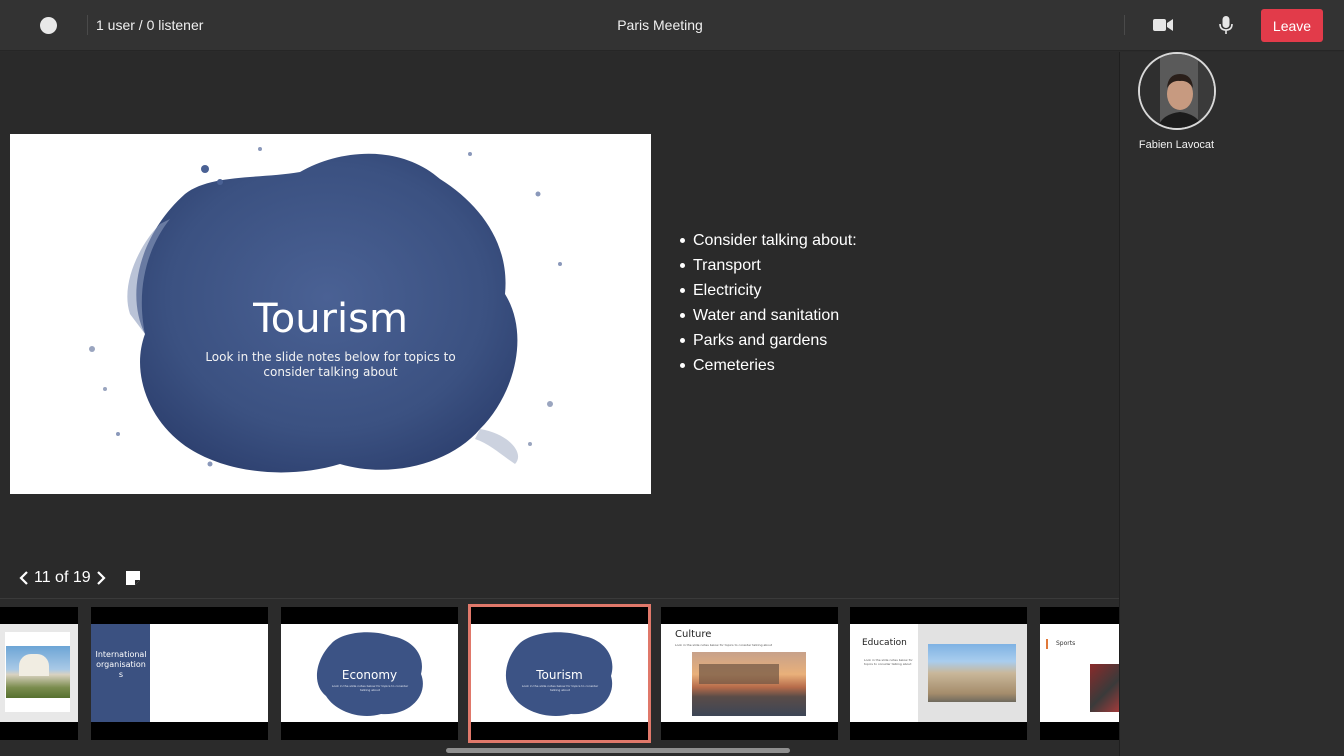 The height and width of the screenshot is (756, 1344). I want to click on filmstrip-scrollbar, so click(618, 750).